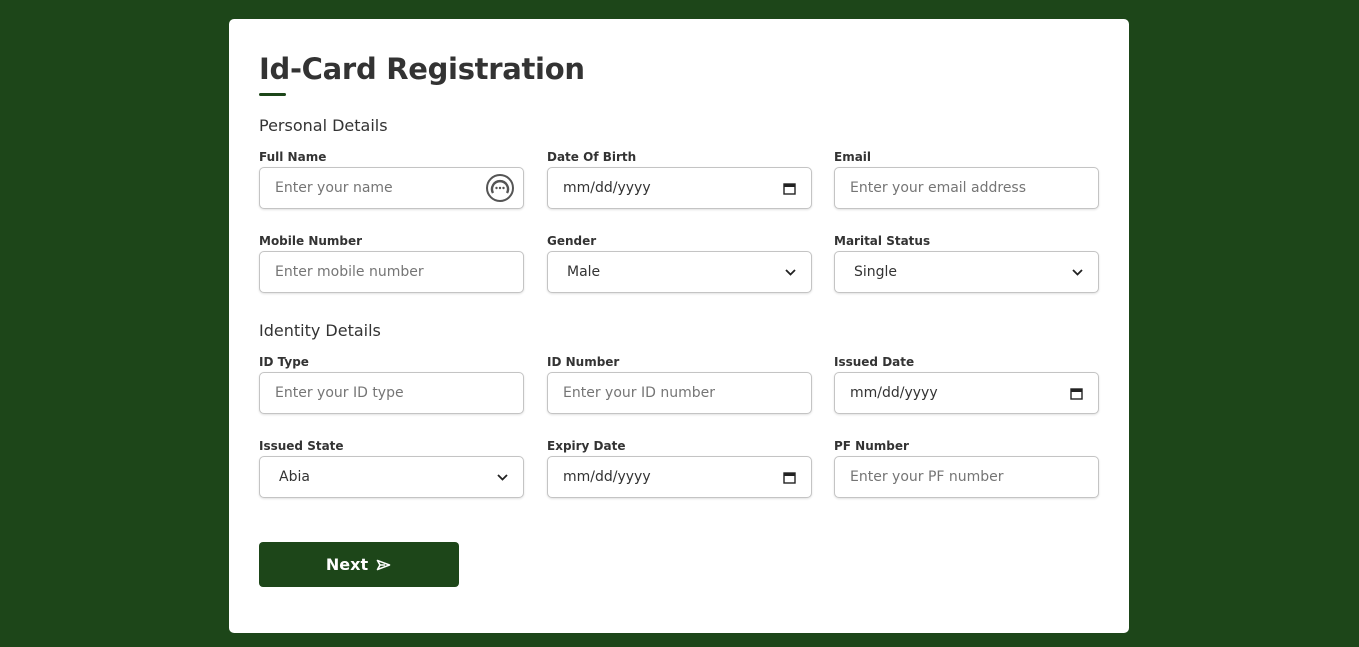 This screenshot has width=1359, height=647. Describe the element at coordinates (272, 94) in the screenshot. I see `title-underline` at that location.